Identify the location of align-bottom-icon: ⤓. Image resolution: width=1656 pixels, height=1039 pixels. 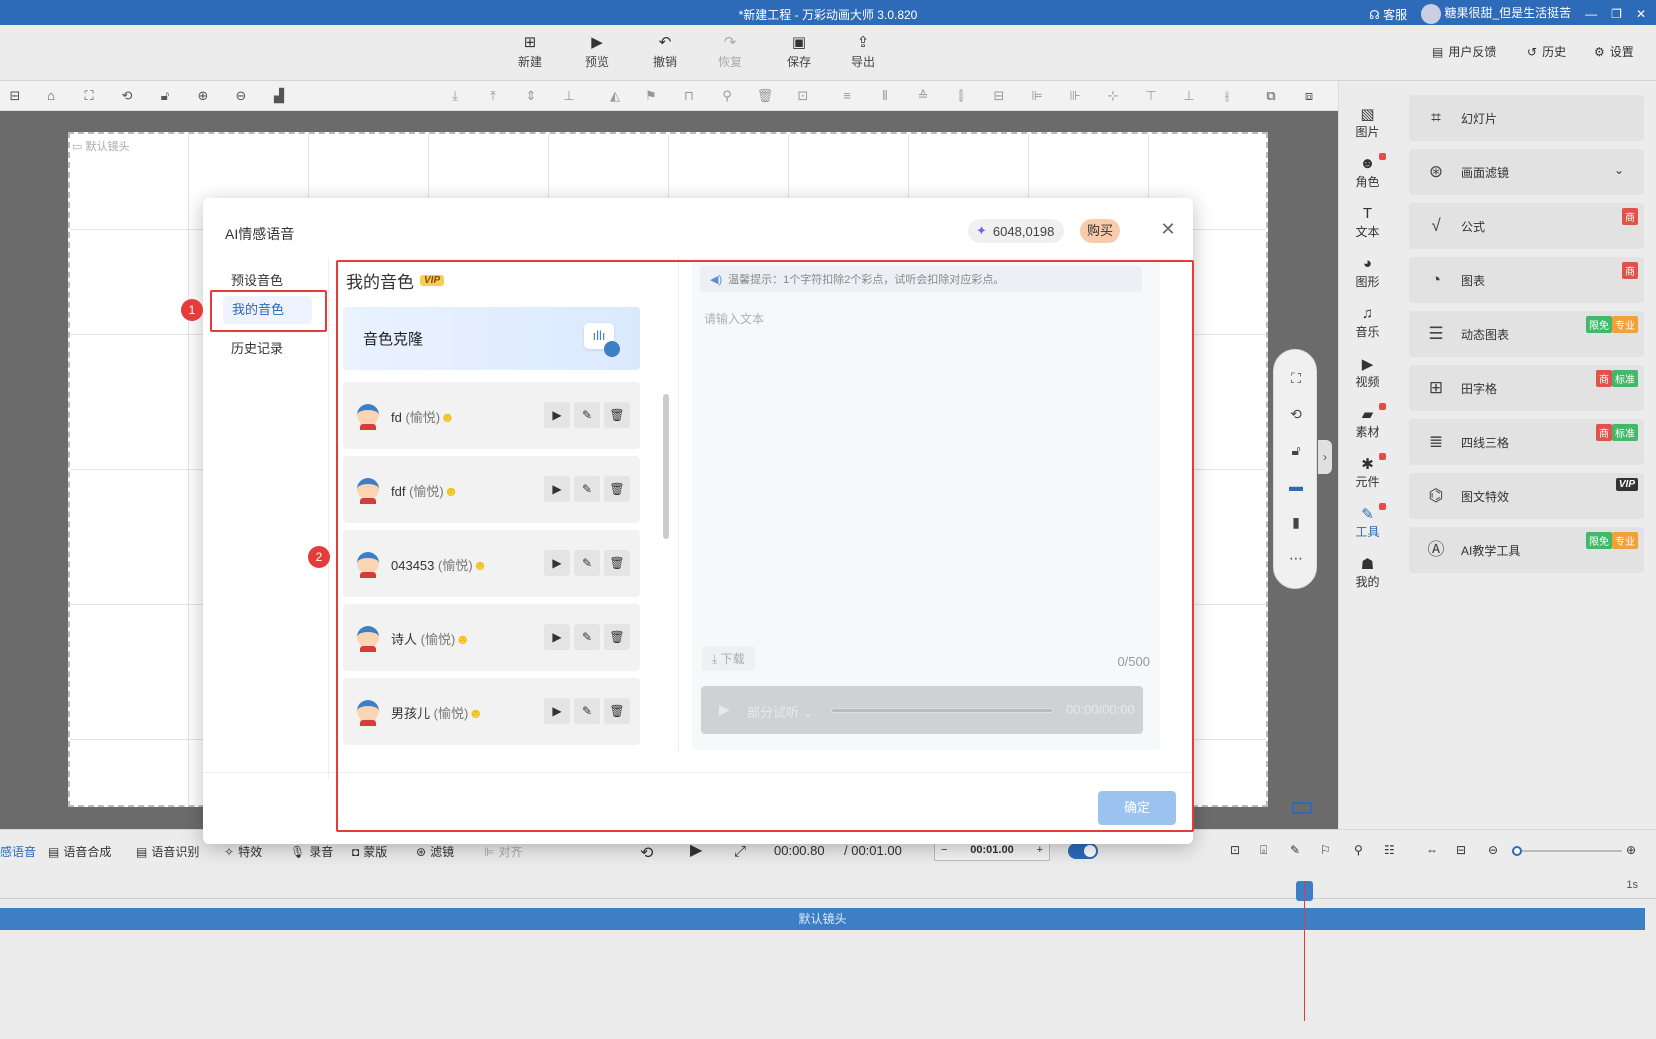
(455, 96).